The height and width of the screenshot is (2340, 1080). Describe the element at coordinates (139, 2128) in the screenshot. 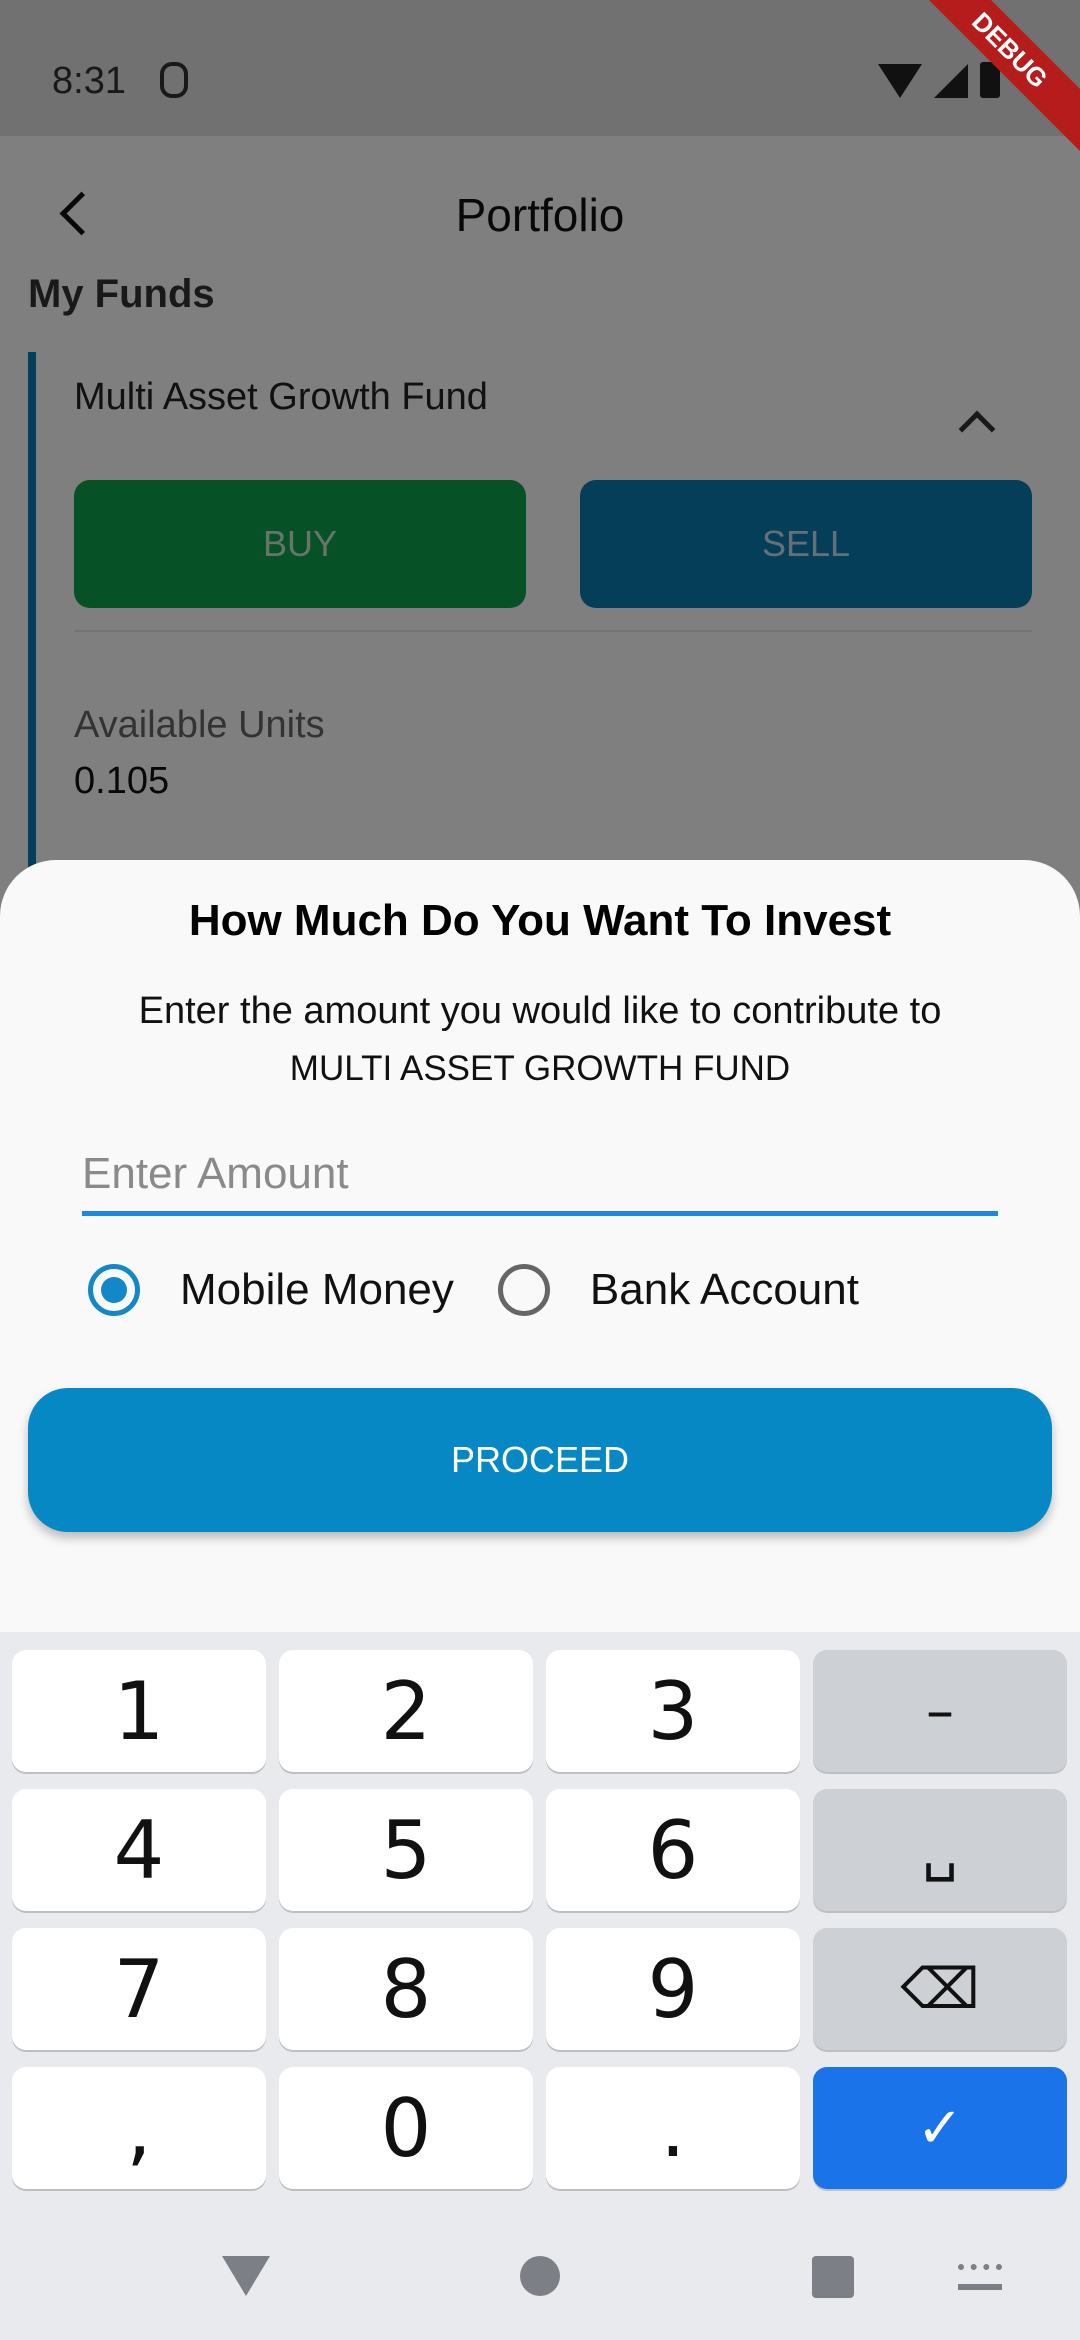

I see `key-comma: ,` at that location.